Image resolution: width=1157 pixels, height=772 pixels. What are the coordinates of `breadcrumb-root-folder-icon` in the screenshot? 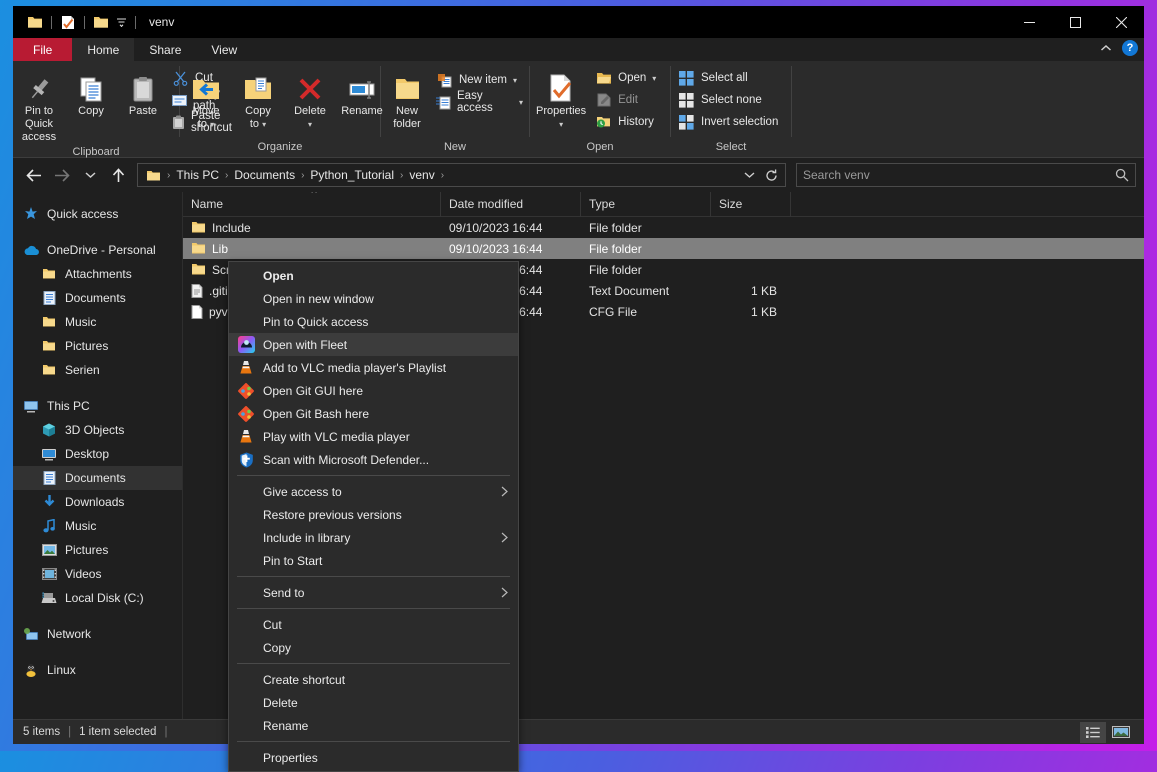 It's located at (153, 175).